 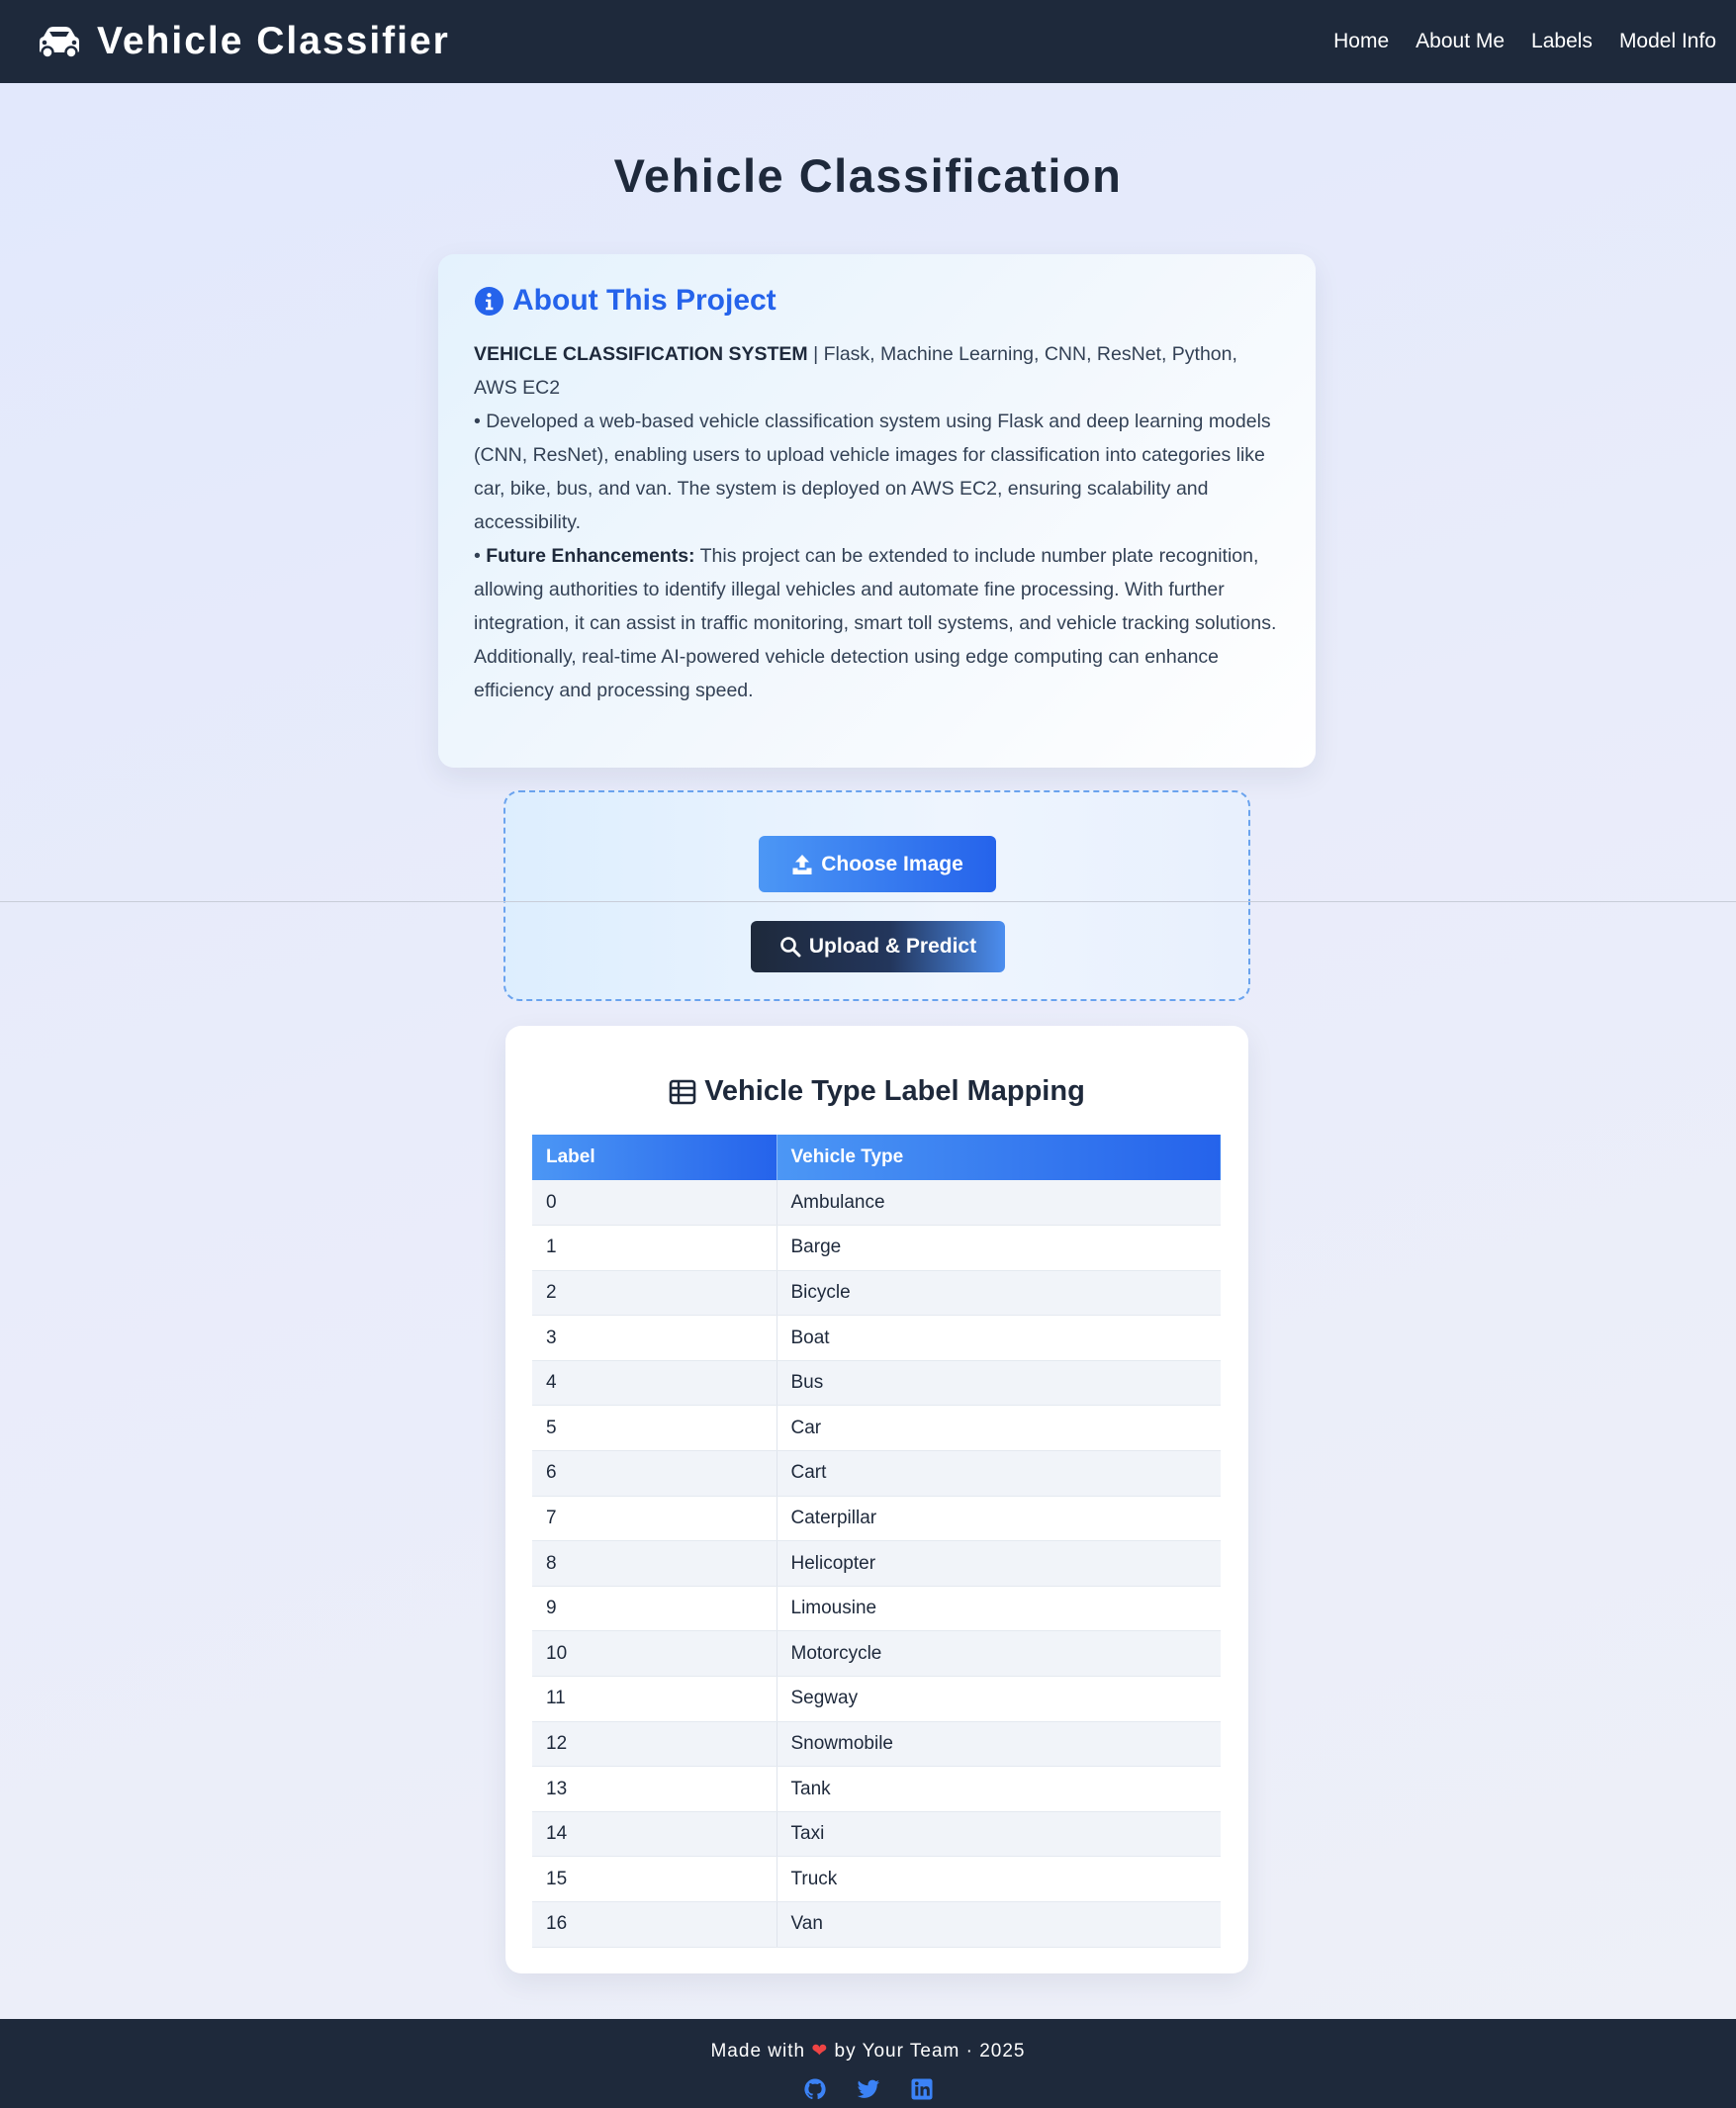 I want to click on label-cell: 11, so click(x=654, y=1699).